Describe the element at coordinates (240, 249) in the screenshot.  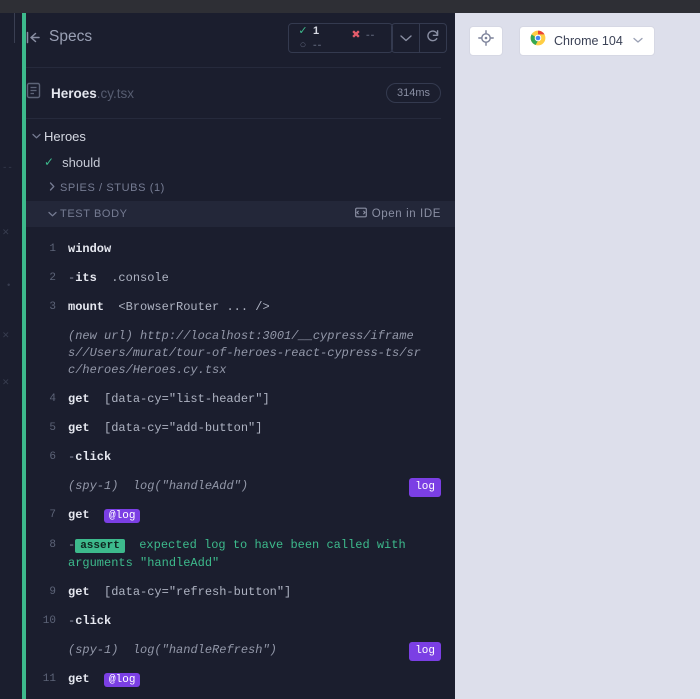
I see `command-row: 1 window` at that location.